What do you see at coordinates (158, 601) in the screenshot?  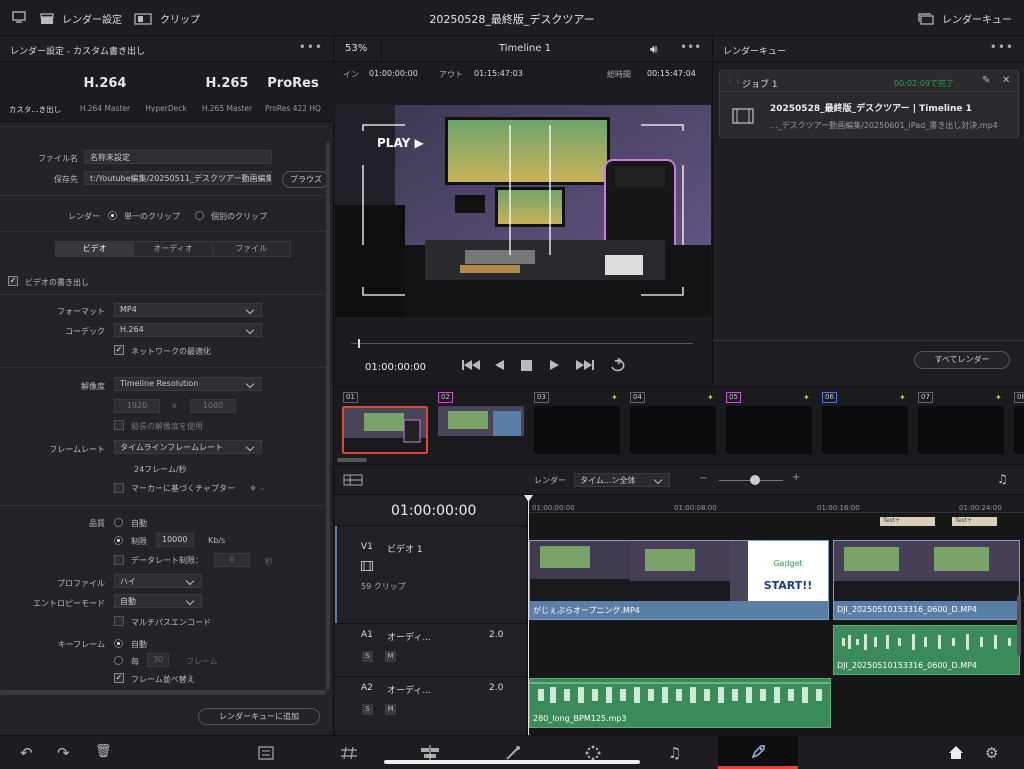 I see `entropy-select: 自動` at bounding box center [158, 601].